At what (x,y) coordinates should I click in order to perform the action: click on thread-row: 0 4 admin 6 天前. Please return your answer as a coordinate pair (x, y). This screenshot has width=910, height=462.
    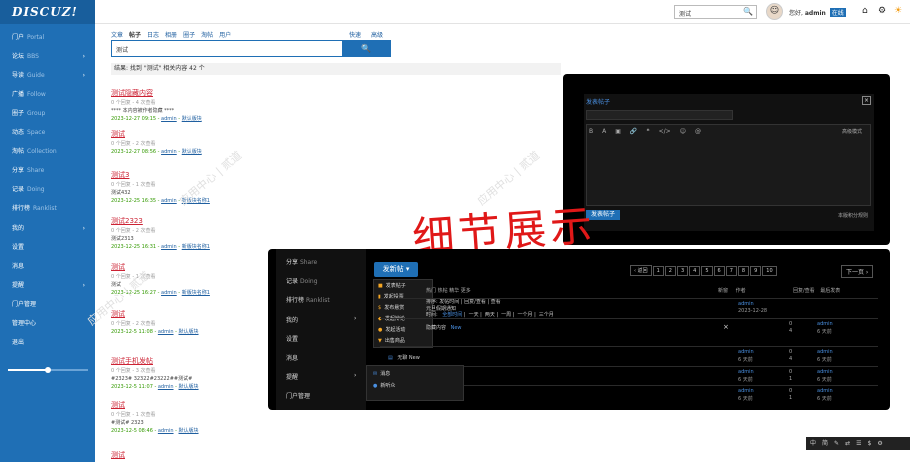
    Looking at the image, I should click on (629, 327).